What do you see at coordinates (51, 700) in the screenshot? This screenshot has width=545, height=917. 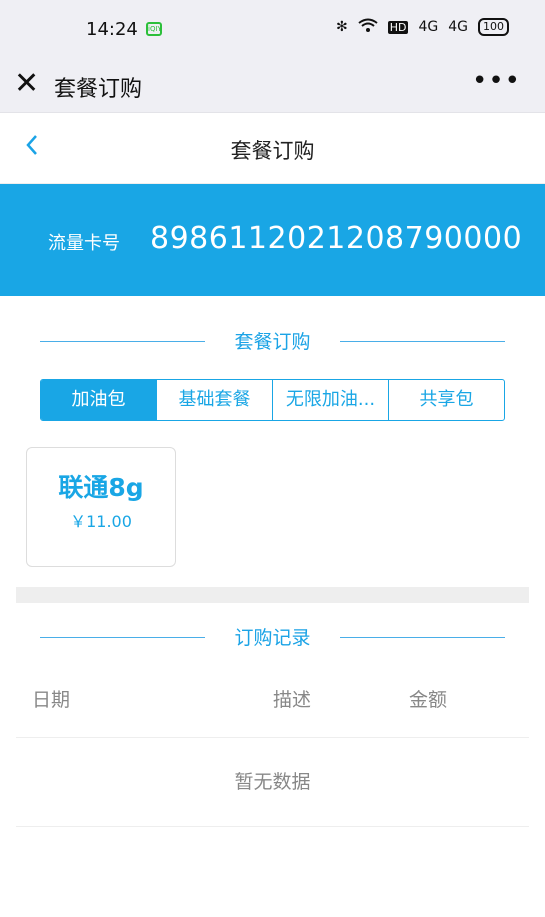 I see `column-header-date: 日期` at bounding box center [51, 700].